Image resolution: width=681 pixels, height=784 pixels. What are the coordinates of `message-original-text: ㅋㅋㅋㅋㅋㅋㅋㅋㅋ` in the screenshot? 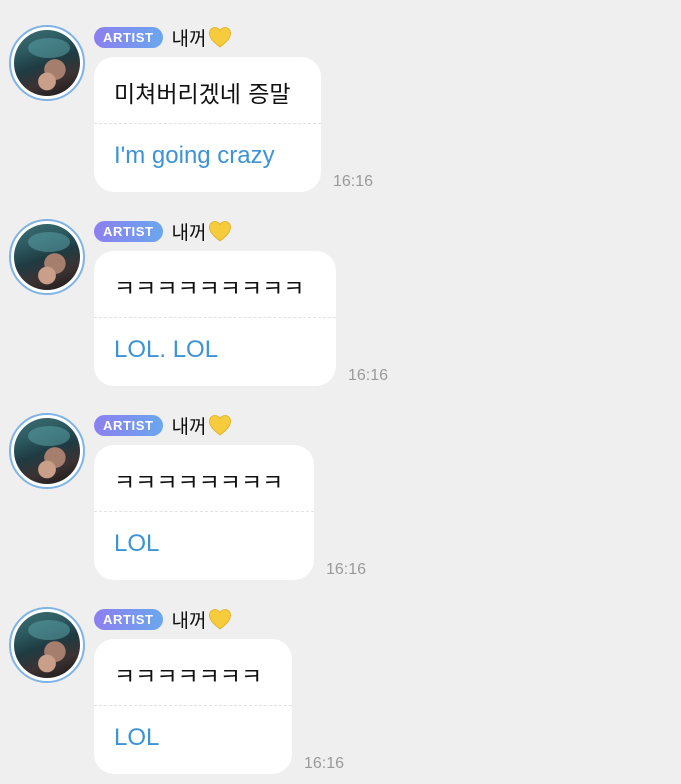 It's located at (209, 289).